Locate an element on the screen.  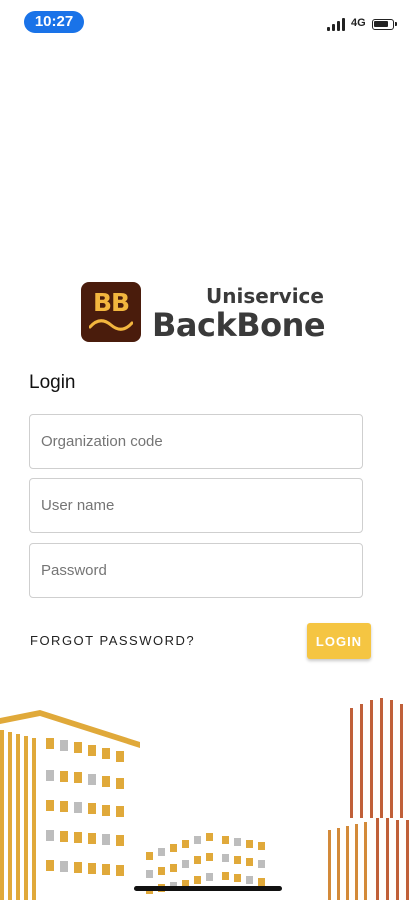
organization-code-input is located at coordinates (196, 441).